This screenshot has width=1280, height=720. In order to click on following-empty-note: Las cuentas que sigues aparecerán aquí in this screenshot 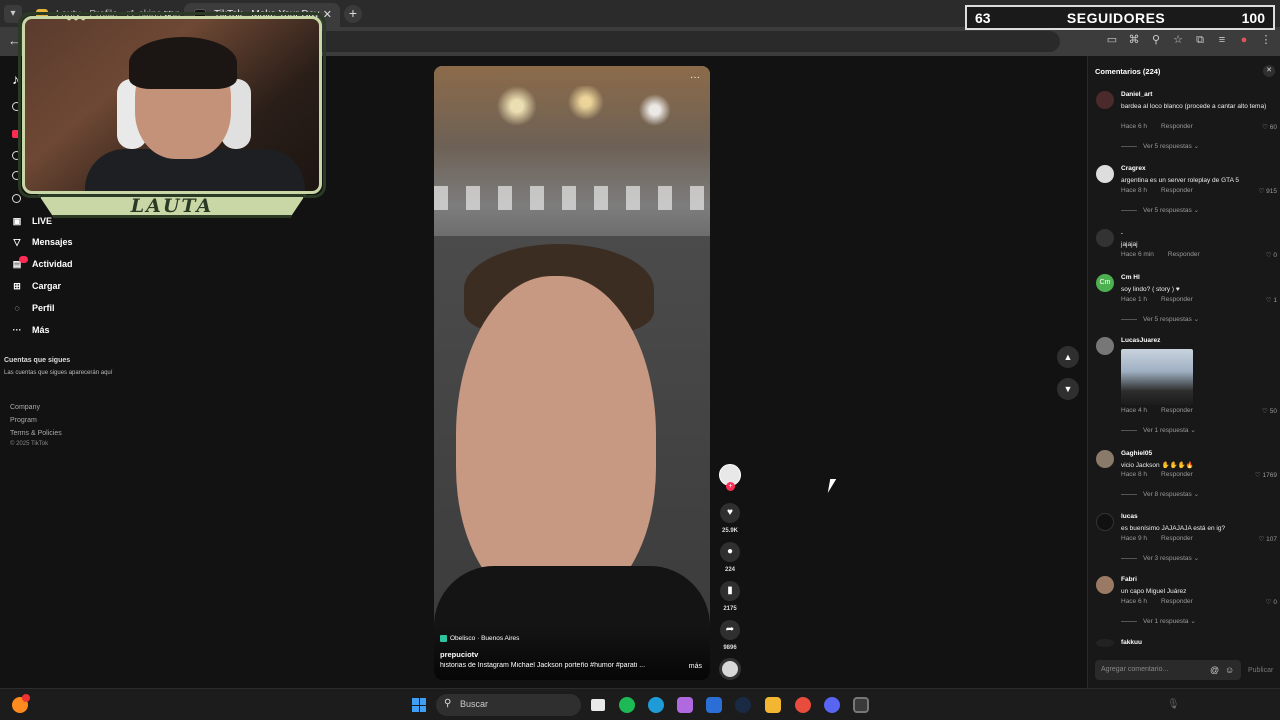, I will do `click(58, 373)`.